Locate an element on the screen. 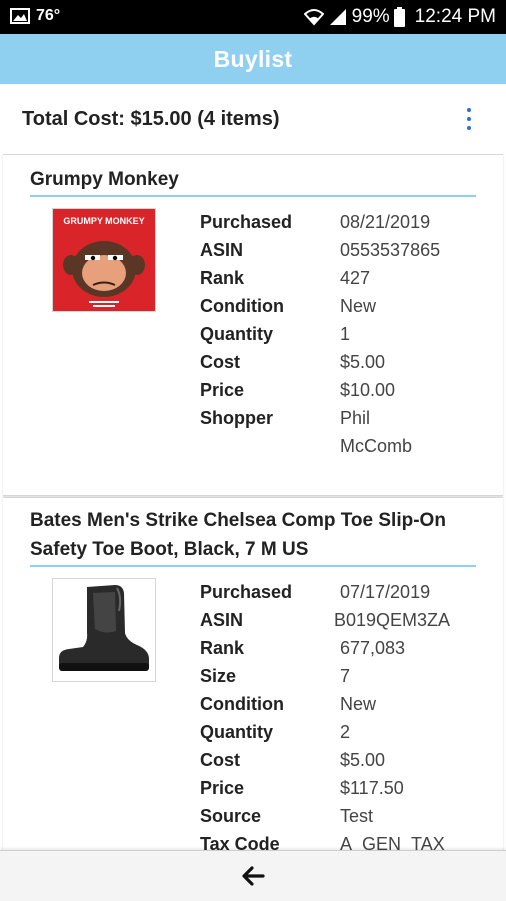 The height and width of the screenshot is (901, 506). field-quantity: Quantity 1 is located at coordinates (335, 334).